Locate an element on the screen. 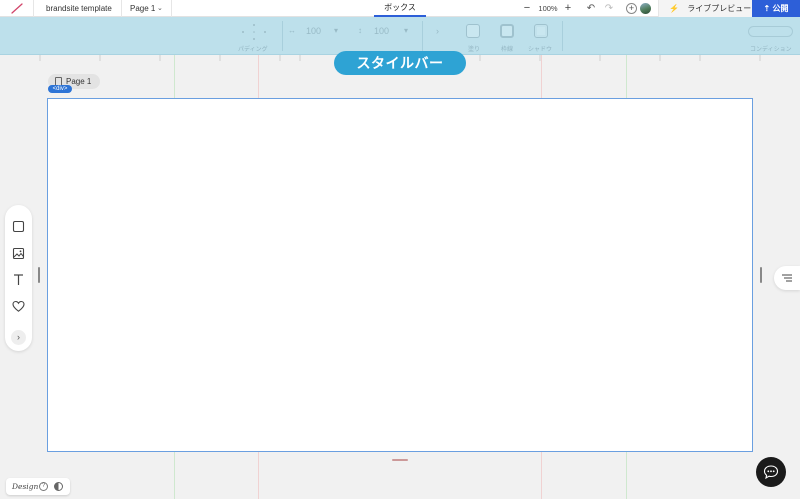 The image size is (800, 499). live-preview-button: ⚡ ライブプレビュー is located at coordinates (705, 8).